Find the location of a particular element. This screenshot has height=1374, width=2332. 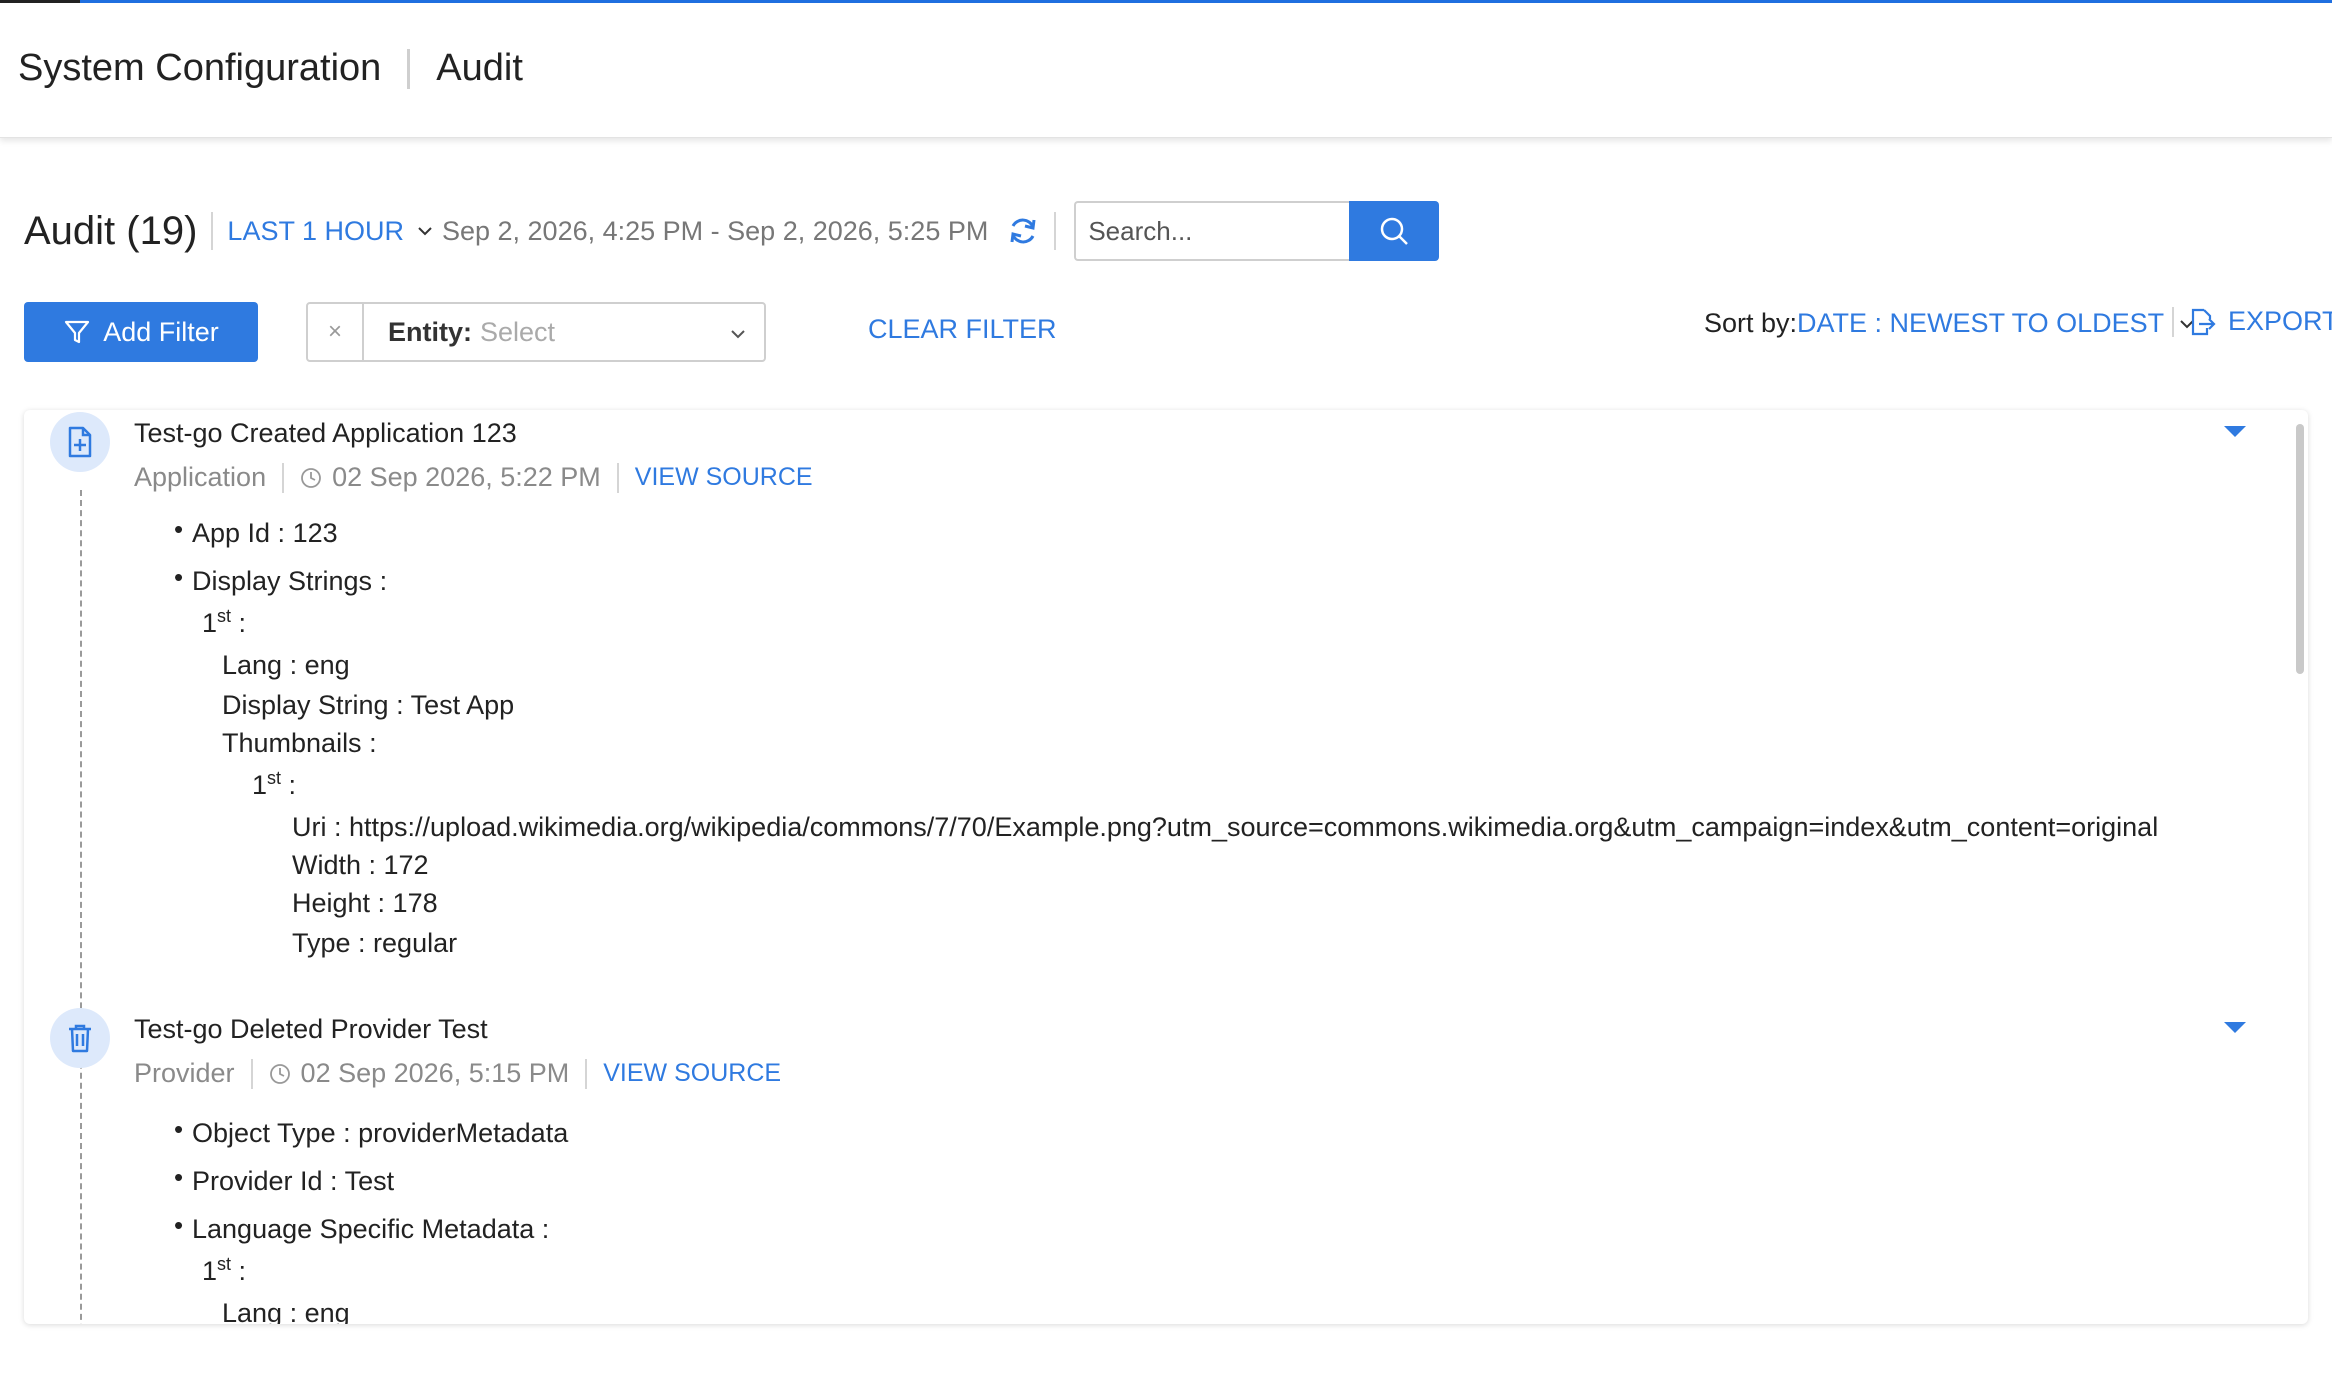

breadcrumb-separator is located at coordinates (409, 68).